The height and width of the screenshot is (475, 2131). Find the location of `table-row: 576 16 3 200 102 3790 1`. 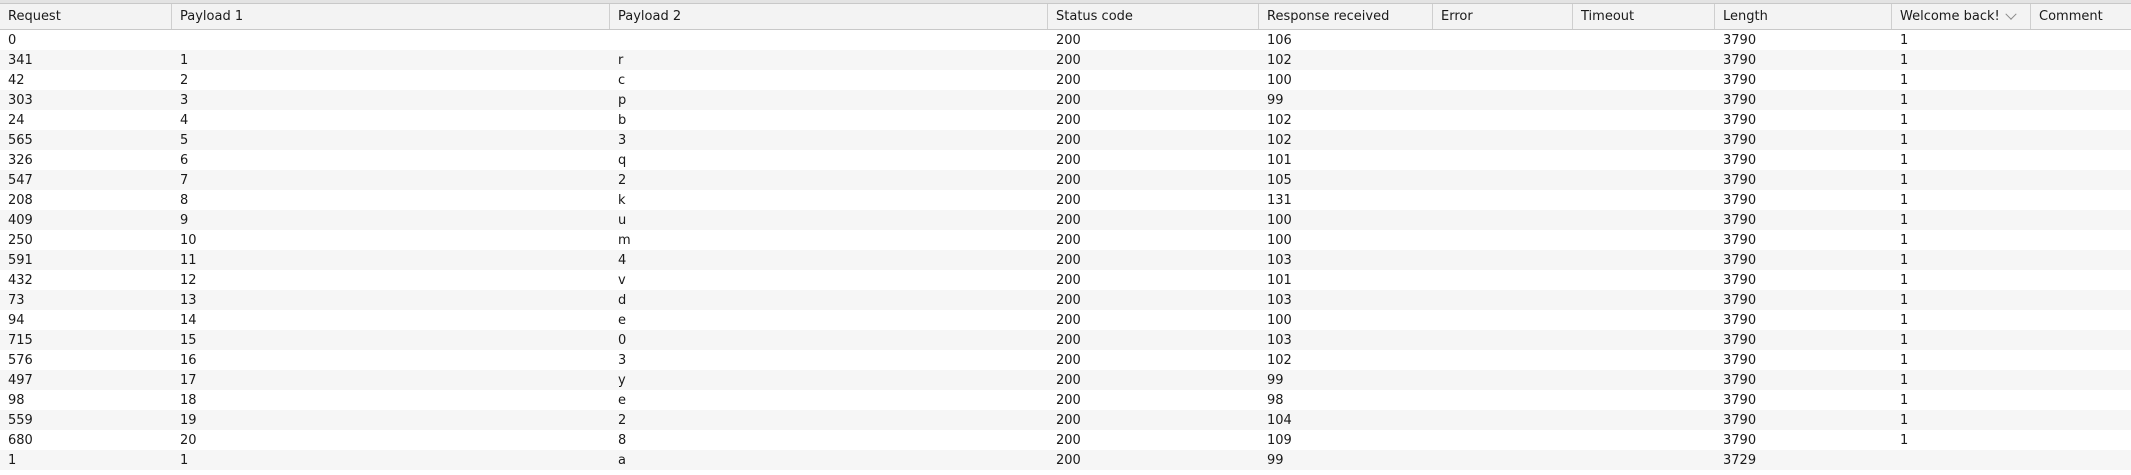

table-row: 576 16 3 200 102 3790 1 is located at coordinates (1065, 360).